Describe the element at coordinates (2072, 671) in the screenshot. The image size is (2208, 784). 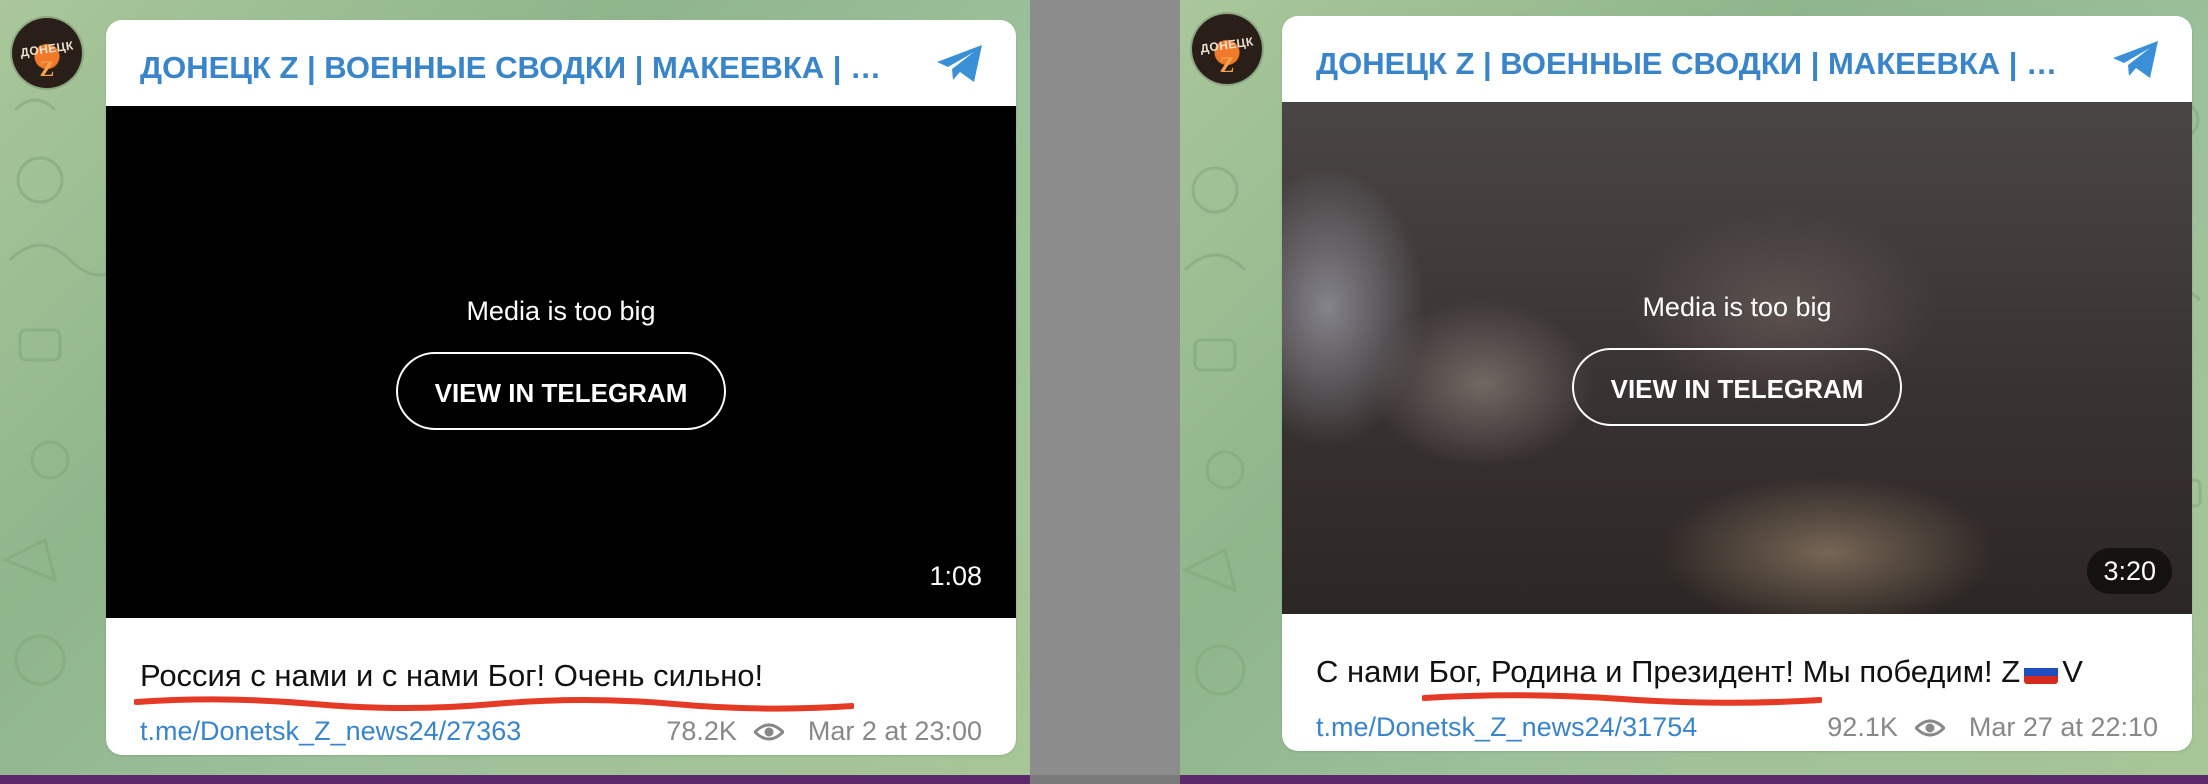
I see `caption-text-end: V` at that location.